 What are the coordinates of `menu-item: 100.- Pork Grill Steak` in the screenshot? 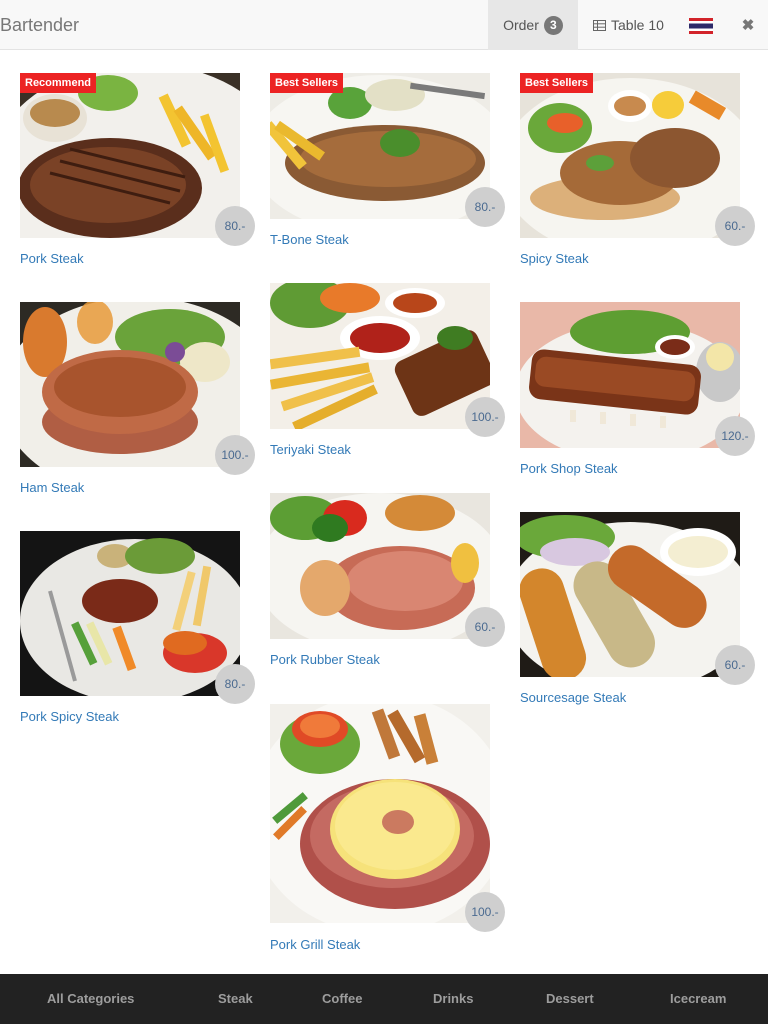 It's located at (387, 831).